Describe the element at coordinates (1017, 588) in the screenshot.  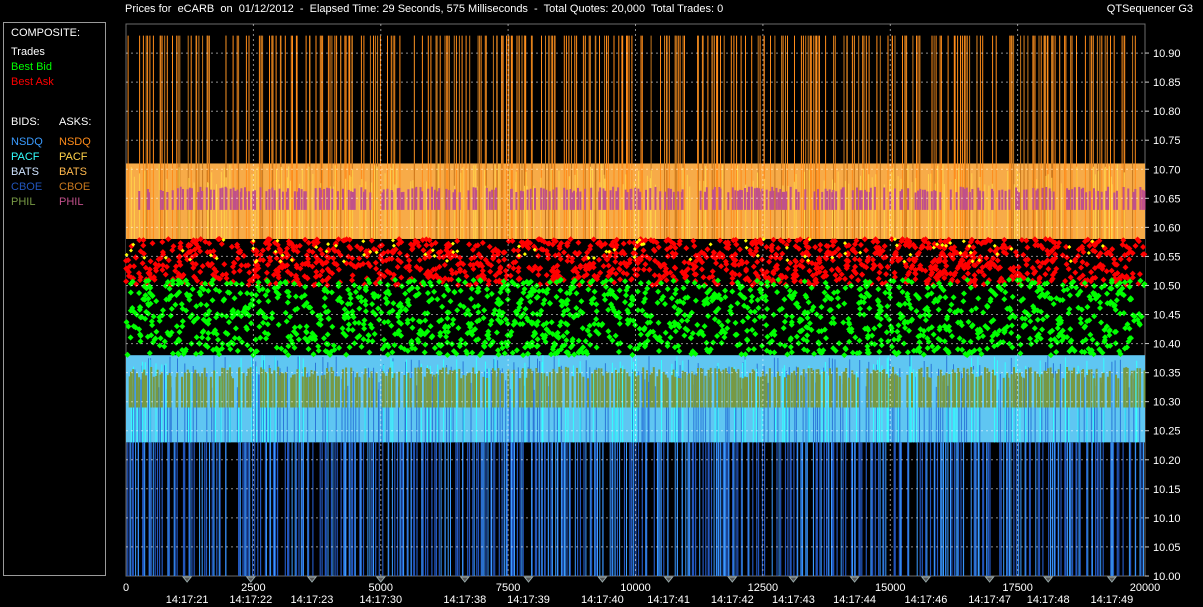
I see `x-tick-label: 17500` at that location.